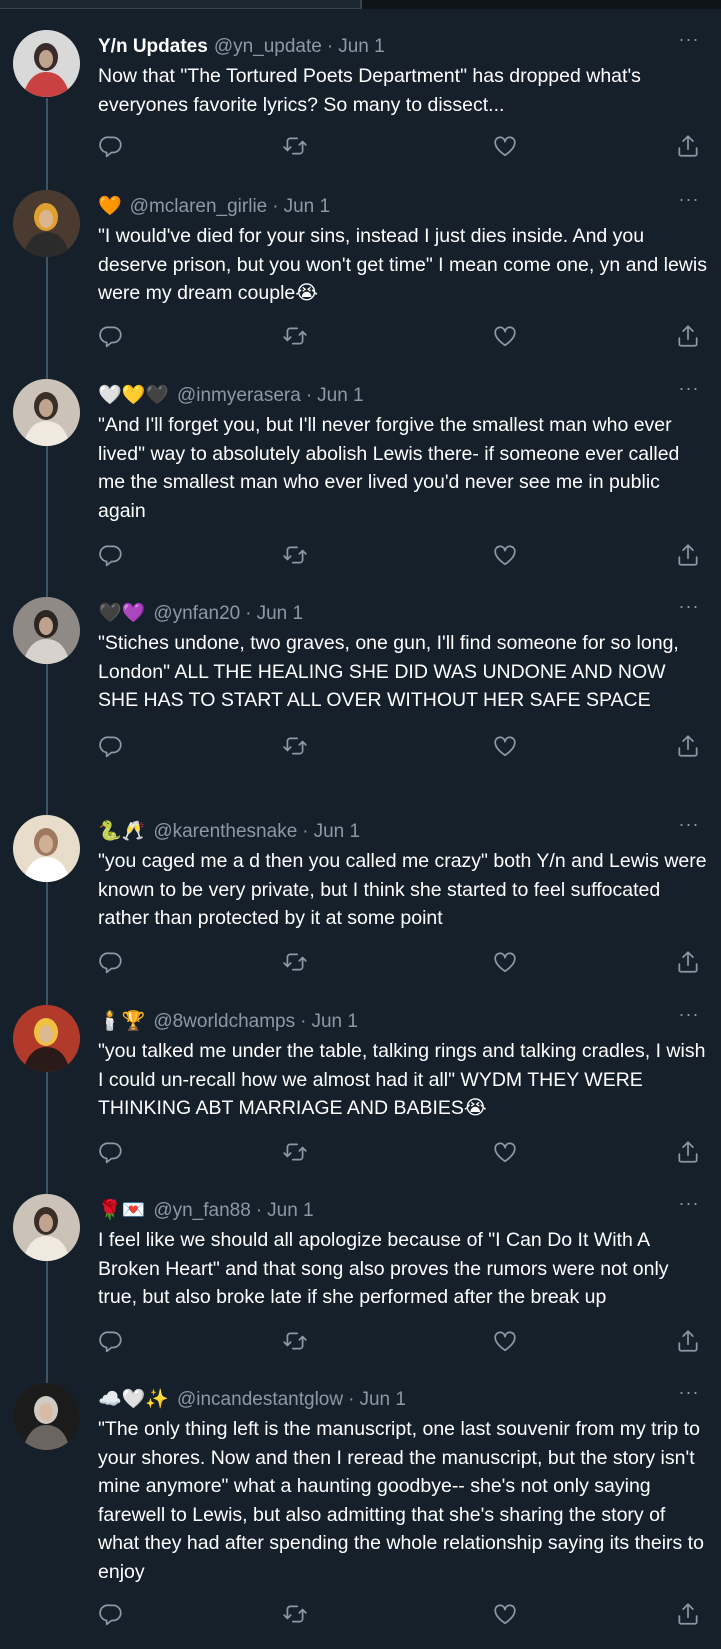  I want to click on tweet-header: 🐍🥂 @karenthesnake · Jun 1, so click(384, 832).